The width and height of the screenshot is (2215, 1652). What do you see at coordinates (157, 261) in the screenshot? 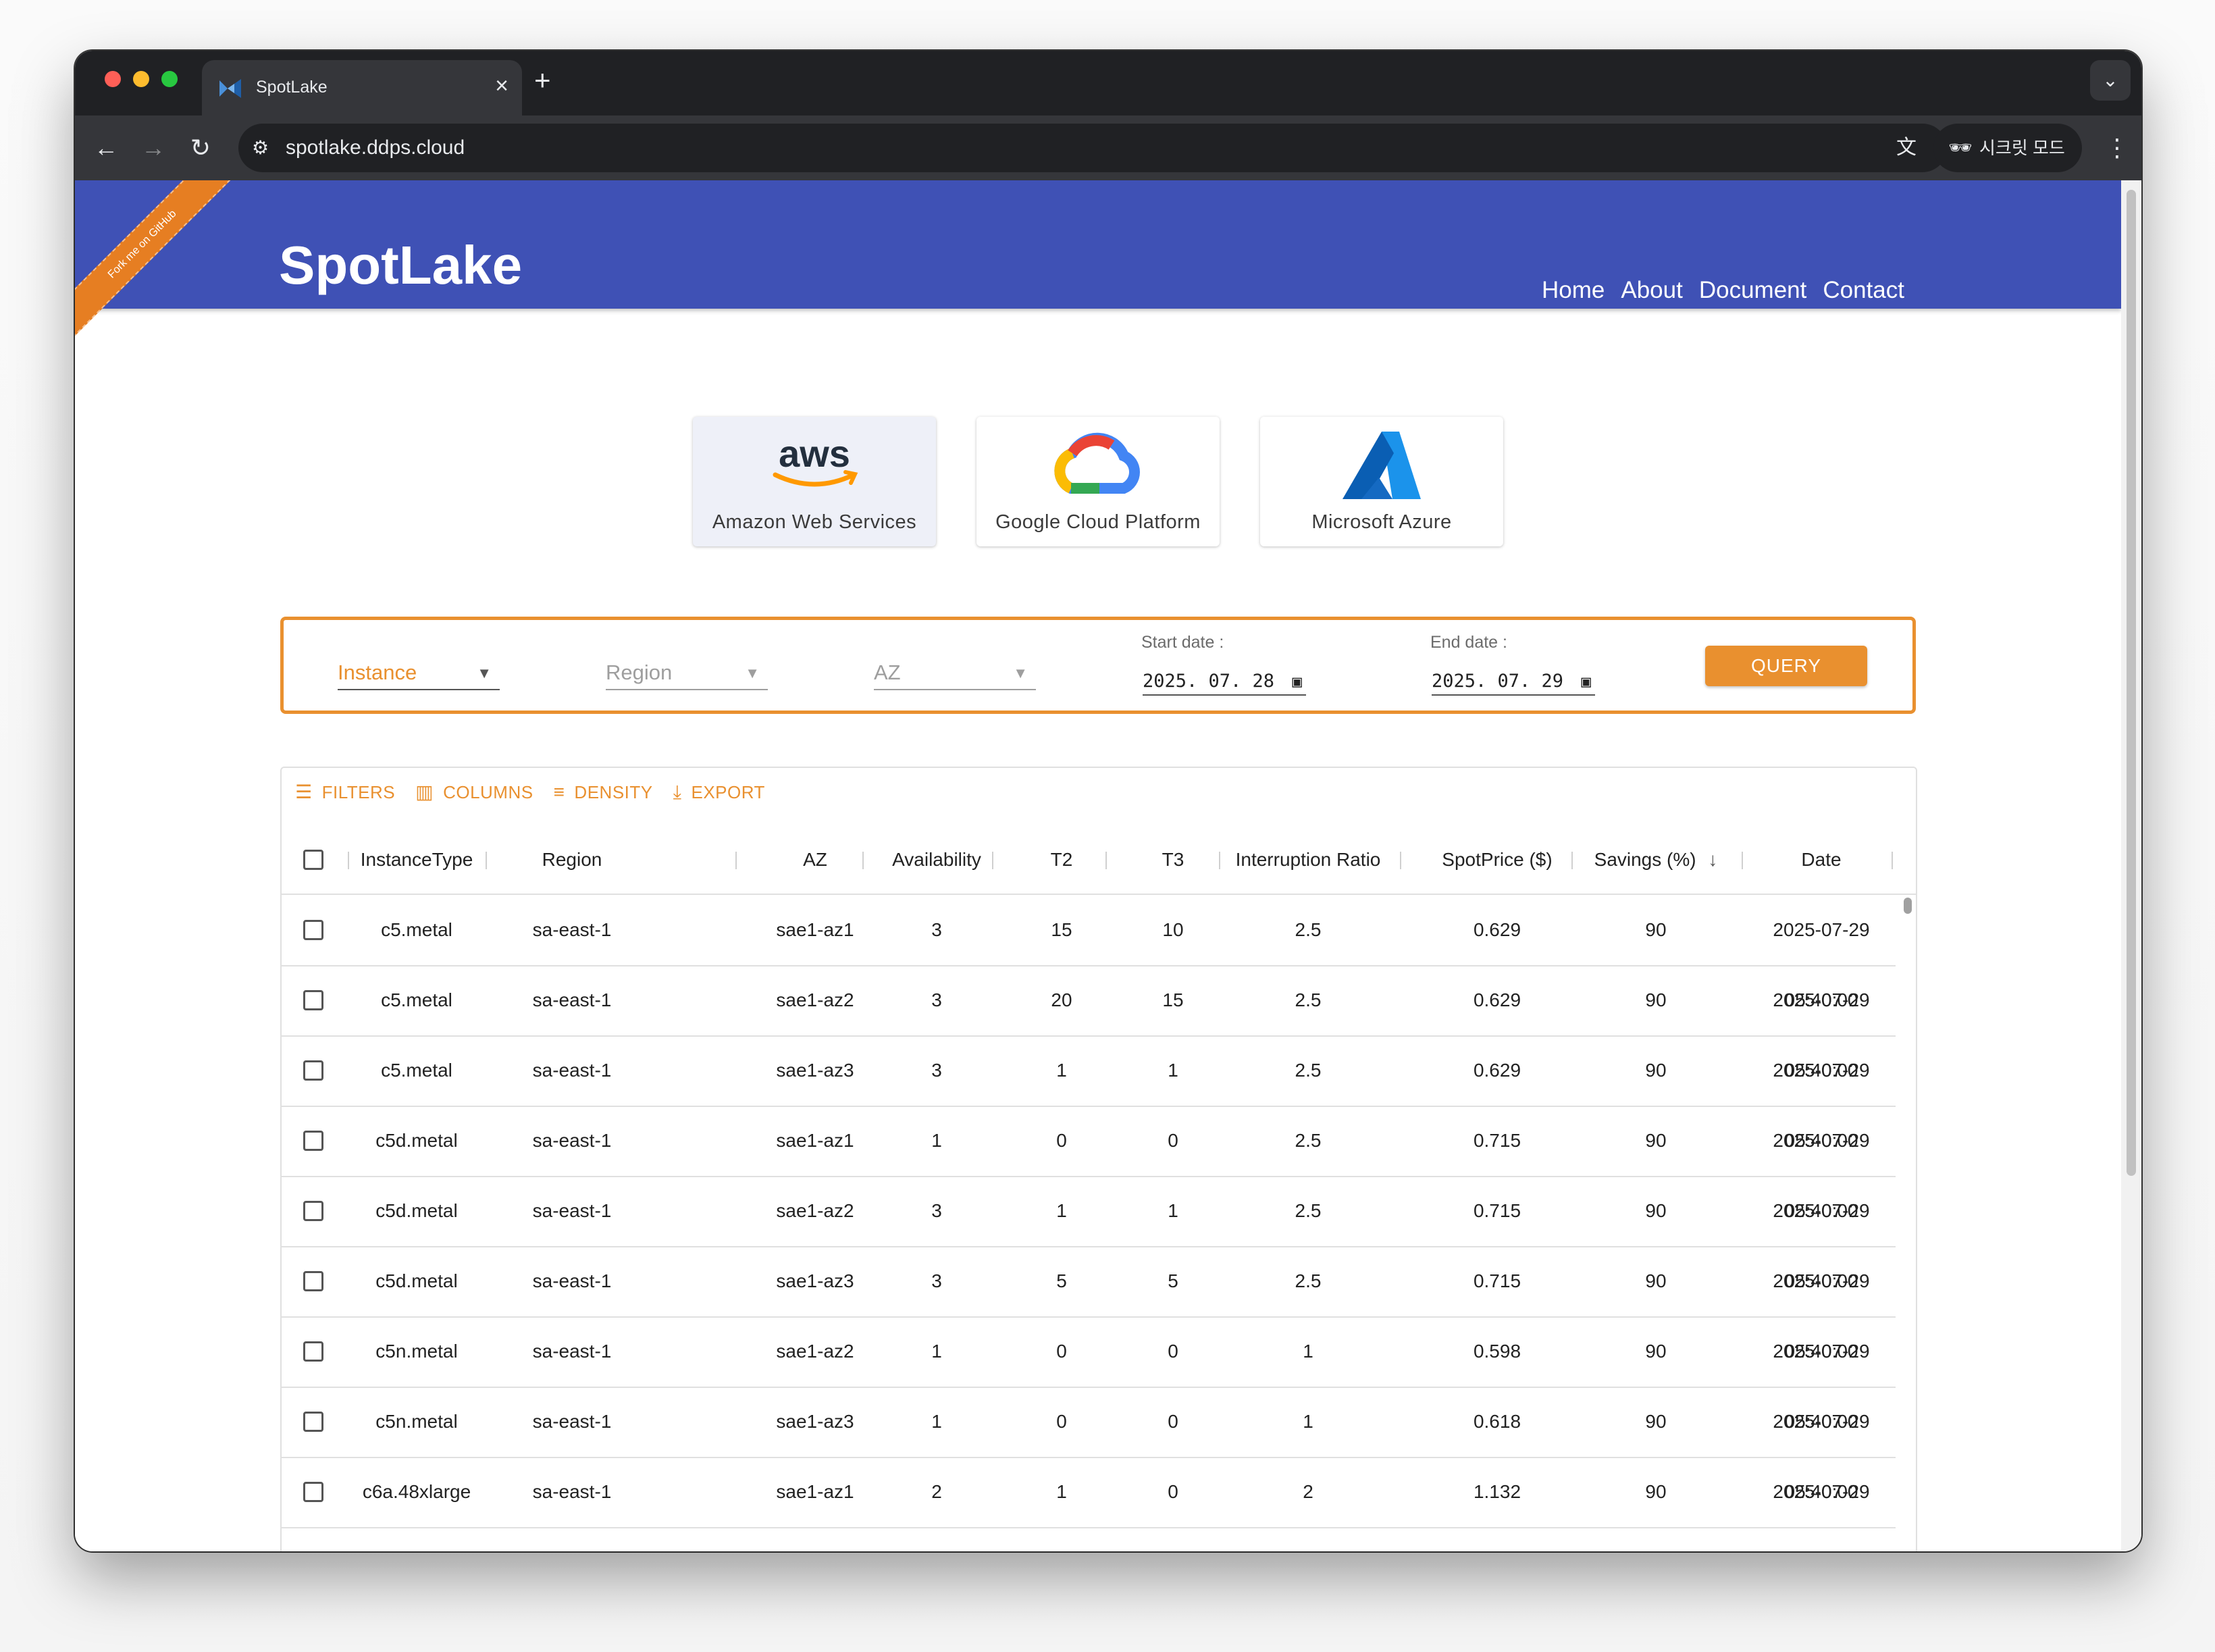
I see `github-ribbon: Fork me on GitHub` at bounding box center [157, 261].